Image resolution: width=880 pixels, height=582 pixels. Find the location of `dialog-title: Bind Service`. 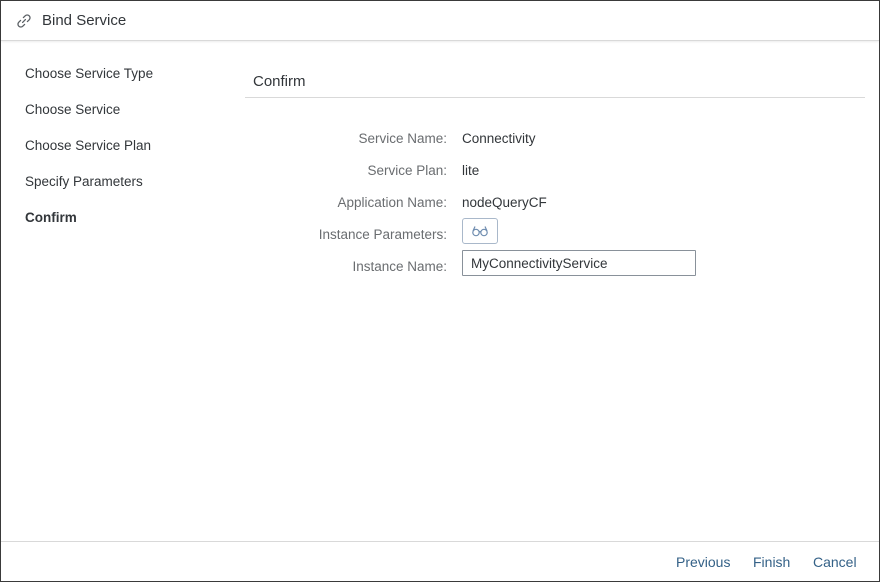

dialog-title: Bind Service is located at coordinates (84, 20).